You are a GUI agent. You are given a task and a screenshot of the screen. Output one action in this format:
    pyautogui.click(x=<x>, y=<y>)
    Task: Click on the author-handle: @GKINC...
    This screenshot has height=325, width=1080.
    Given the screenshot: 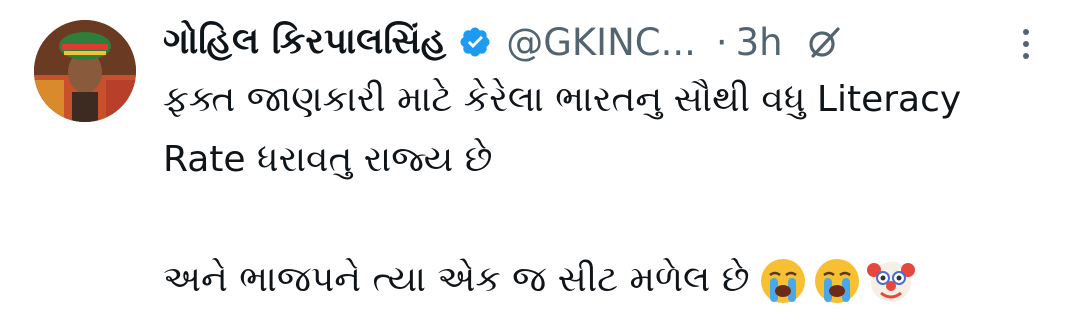 What is the action you would take?
    pyautogui.click(x=601, y=42)
    